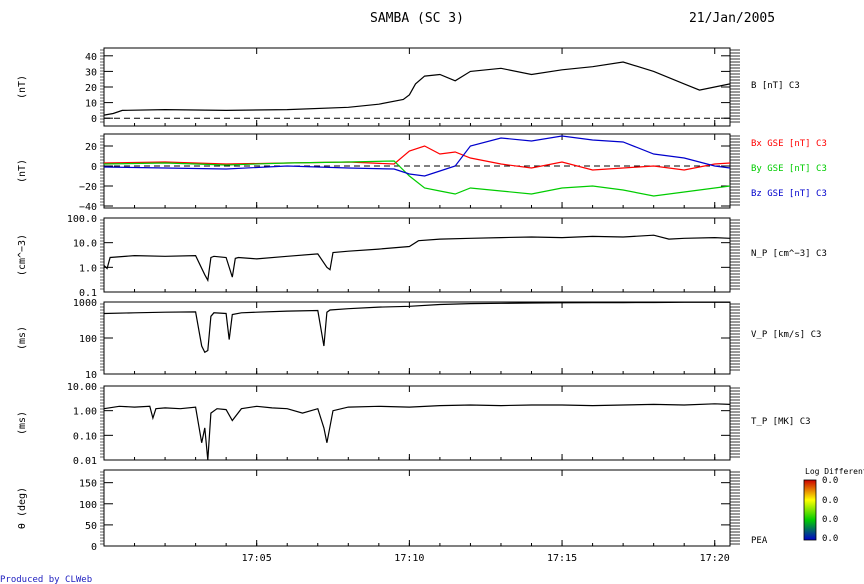  Describe the element at coordinates (257, 558) in the screenshot. I see `xtick-label: 17:05` at that location.